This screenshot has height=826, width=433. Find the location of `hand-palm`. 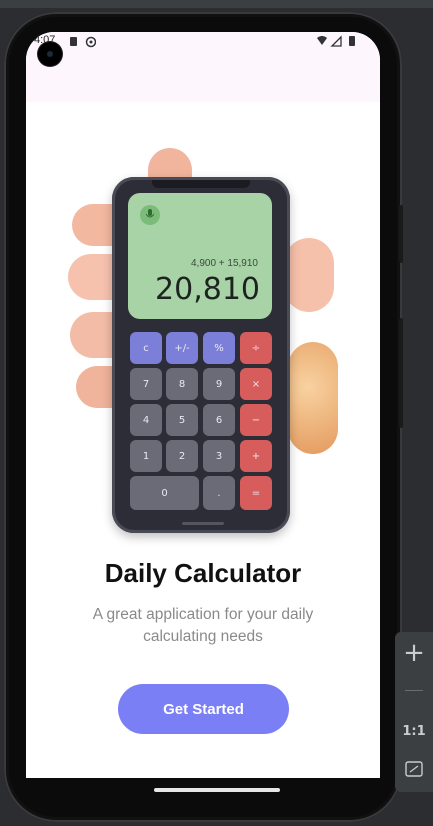

hand-palm is located at coordinates (313, 398).